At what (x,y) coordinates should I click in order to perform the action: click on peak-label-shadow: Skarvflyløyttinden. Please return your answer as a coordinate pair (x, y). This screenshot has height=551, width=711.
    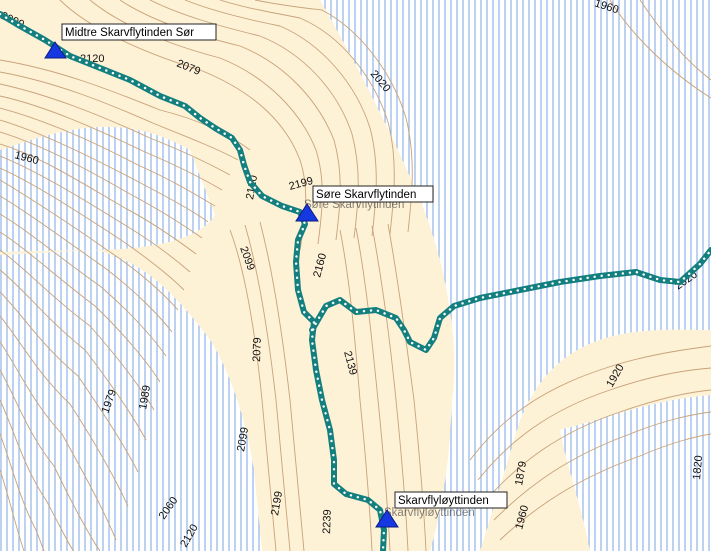
    Looking at the image, I should click on (429, 513).